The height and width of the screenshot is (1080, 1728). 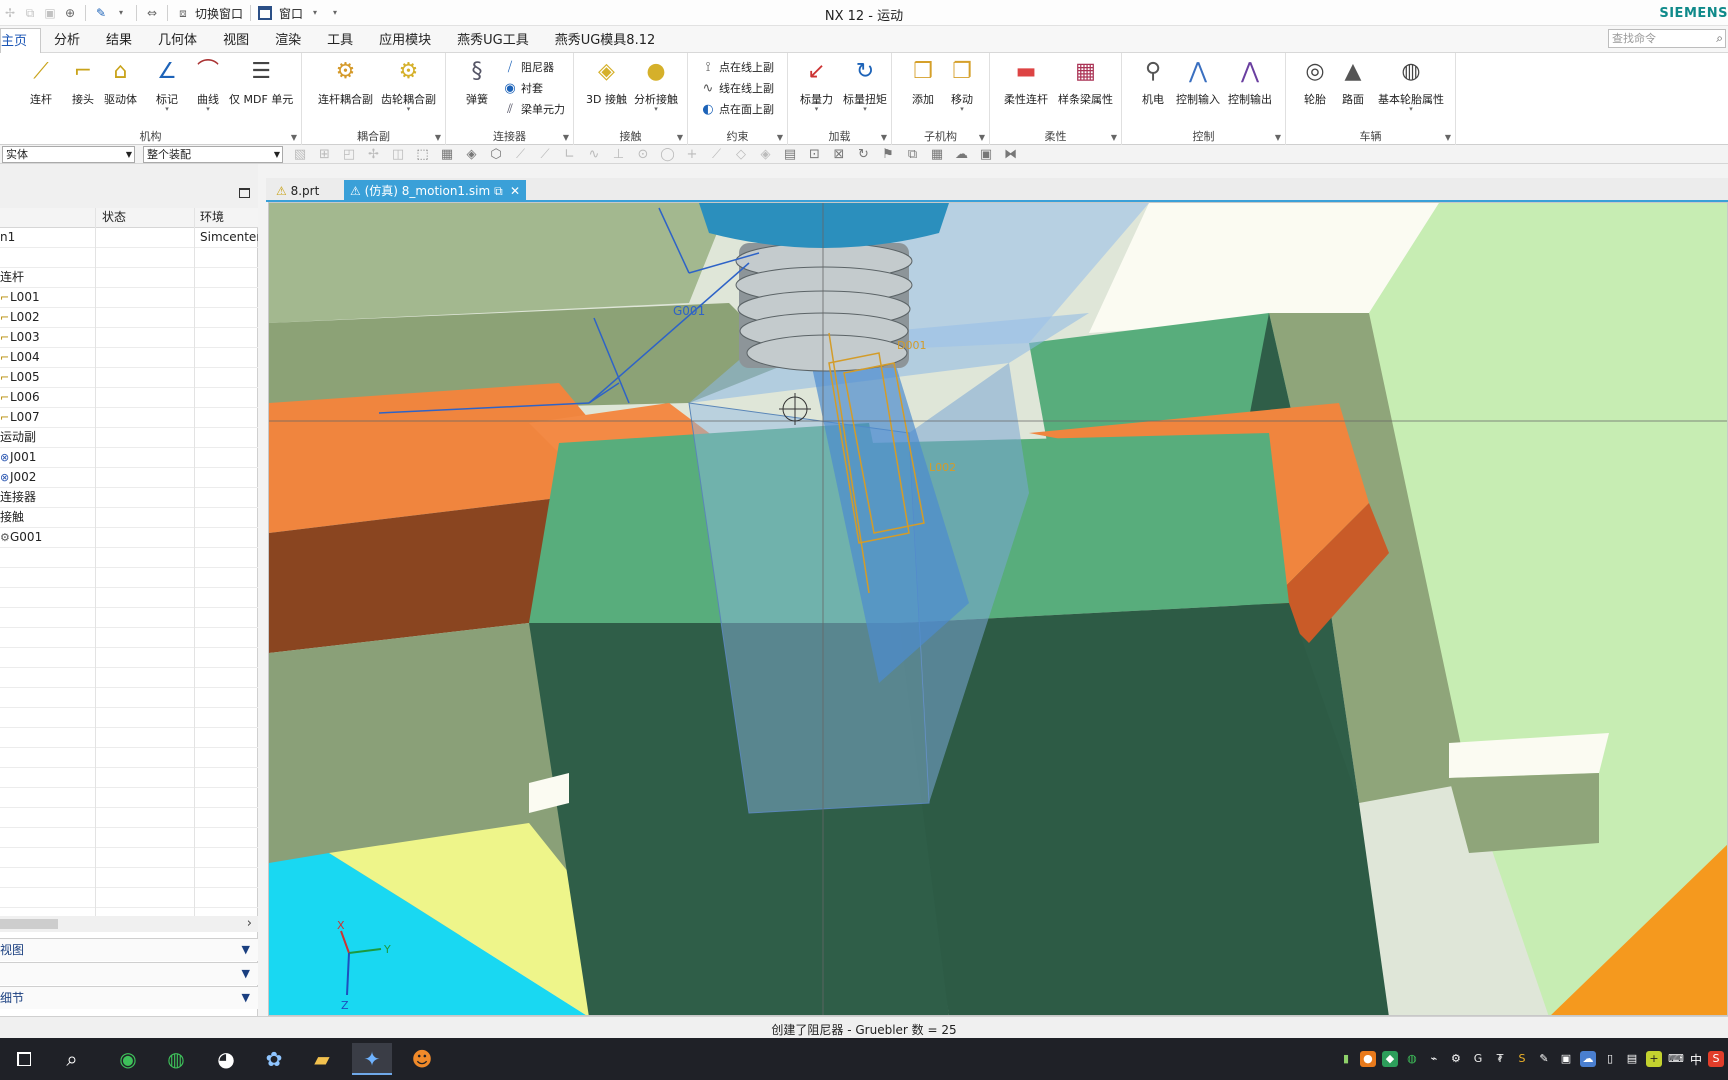 I want to click on point-on-surface-button: ◐ 点在面上副, so click(x=737, y=109).